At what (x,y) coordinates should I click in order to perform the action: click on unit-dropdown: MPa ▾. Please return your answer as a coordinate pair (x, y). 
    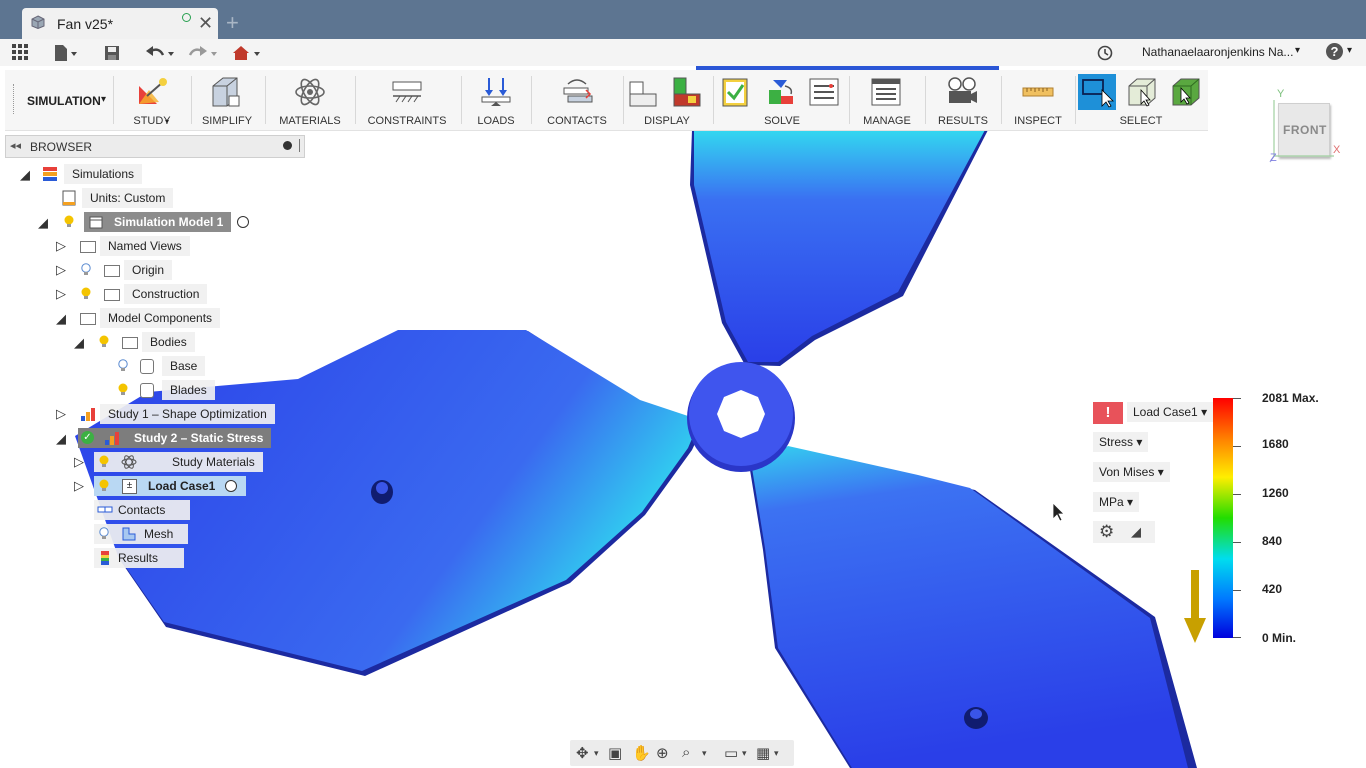
    Looking at the image, I should click on (1116, 502).